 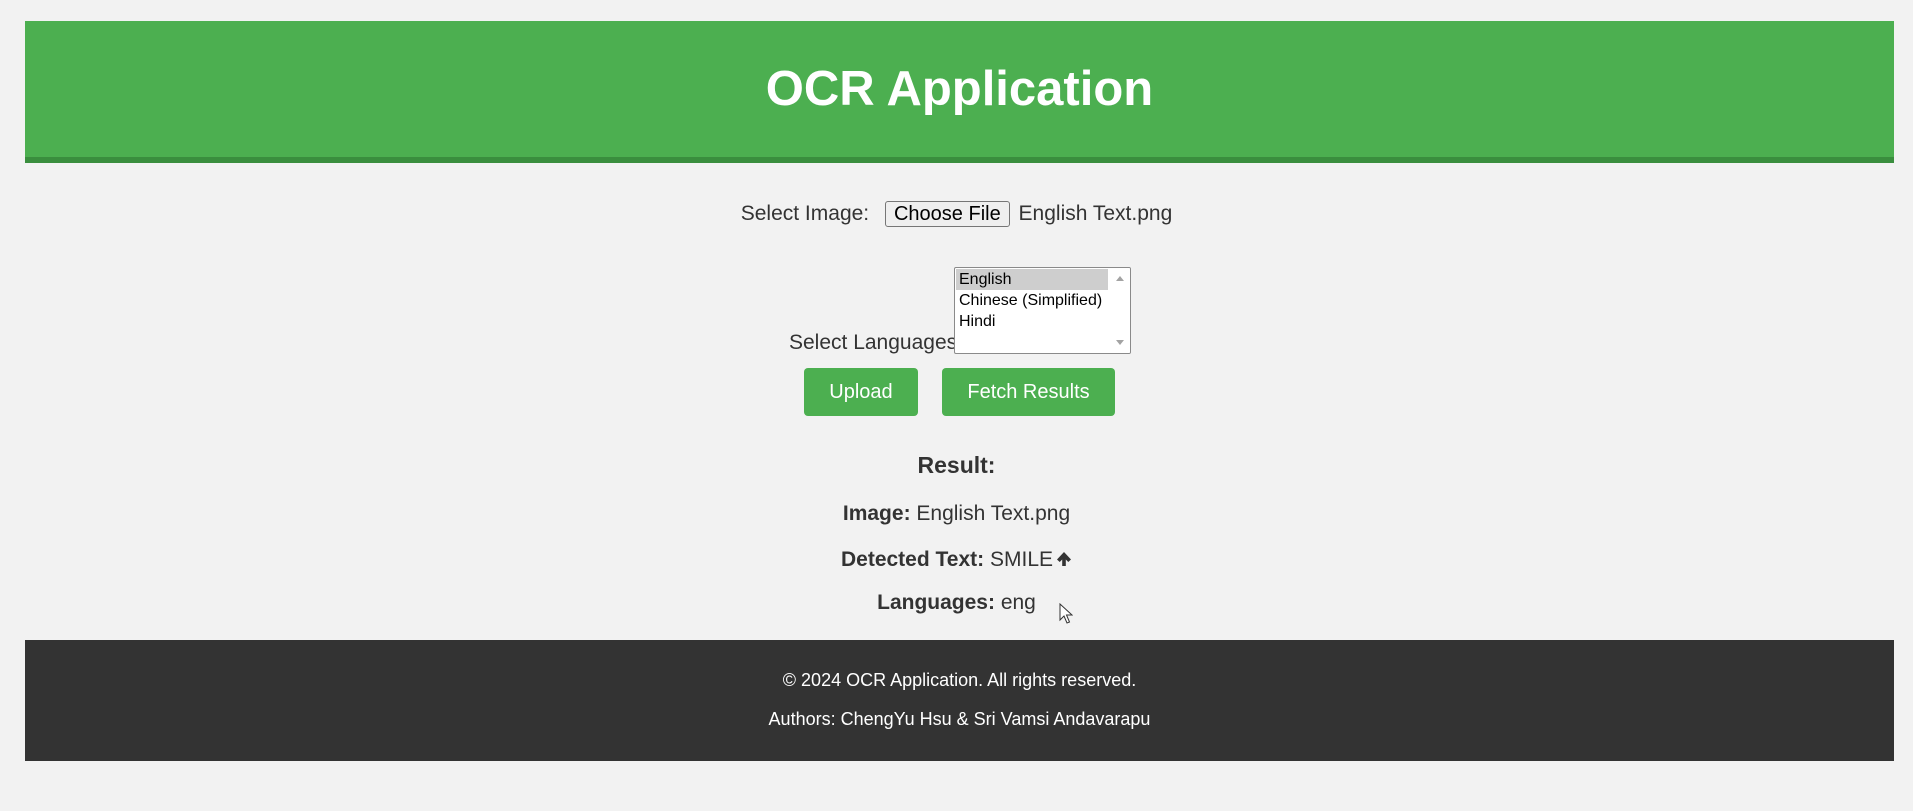 What do you see at coordinates (993, 513) in the screenshot?
I see `result-image-value: English Text.png` at bounding box center [993, 513].